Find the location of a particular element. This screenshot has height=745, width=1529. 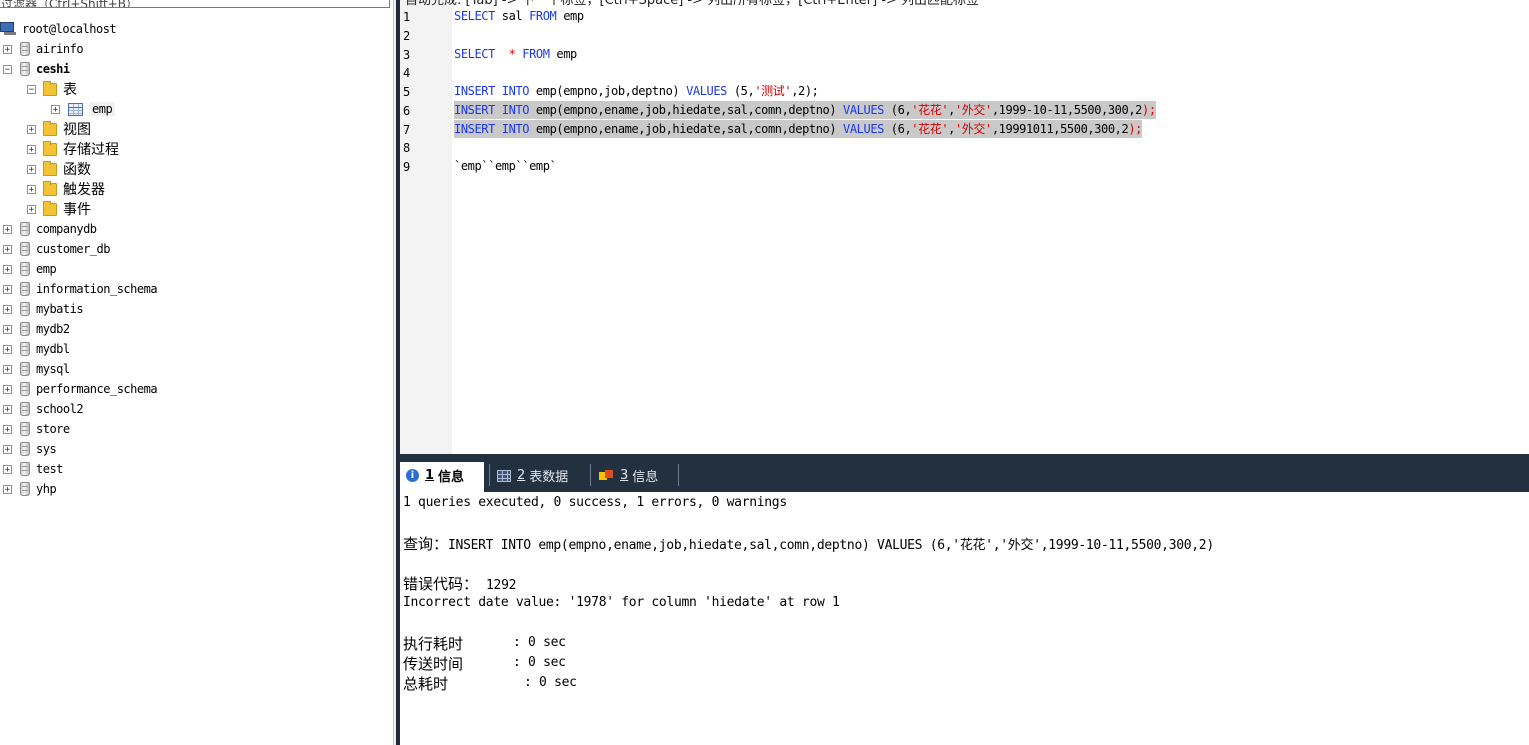

tree-node-procs: + 存储过程 is located at coordinates (73, 149).